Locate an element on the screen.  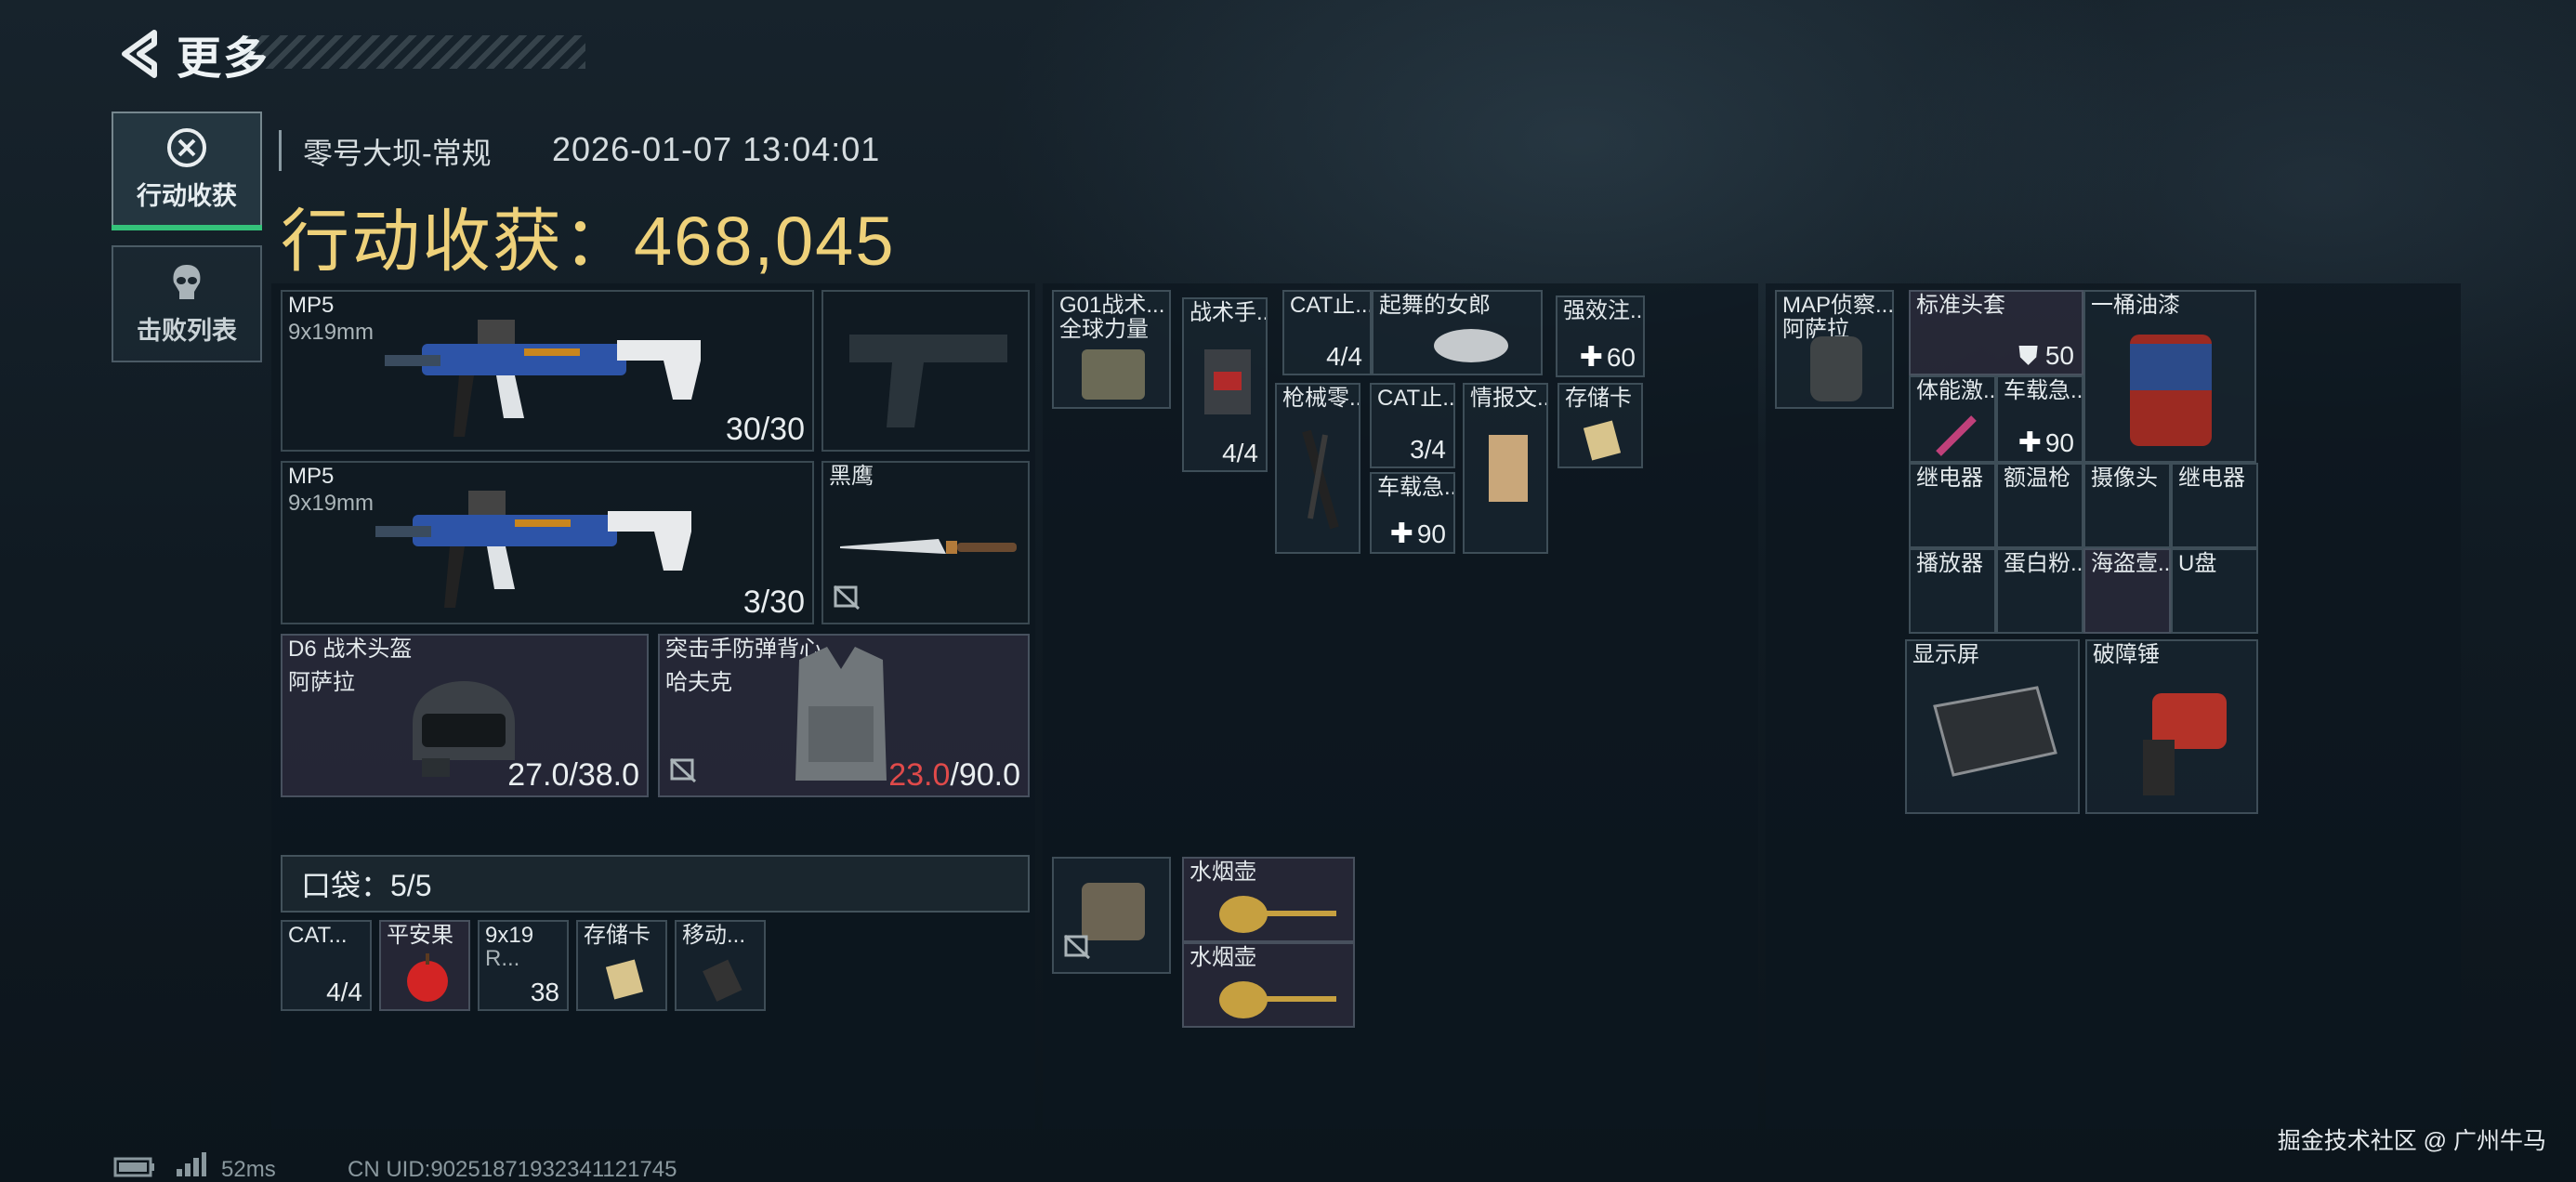
helmet-icon is located at coordinates (464, 729).